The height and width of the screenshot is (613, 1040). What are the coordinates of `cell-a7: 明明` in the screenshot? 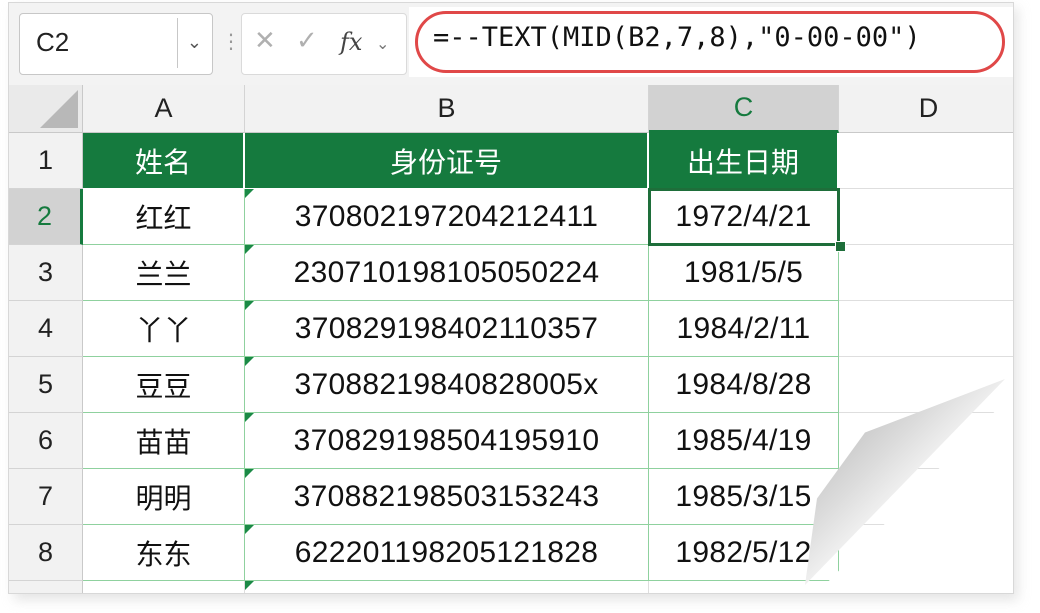 It's located at (164, 497).